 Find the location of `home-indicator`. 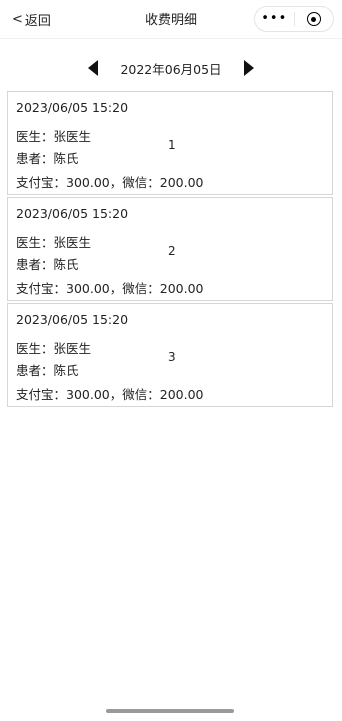

home-indicator is located at coordinates (170, 711).